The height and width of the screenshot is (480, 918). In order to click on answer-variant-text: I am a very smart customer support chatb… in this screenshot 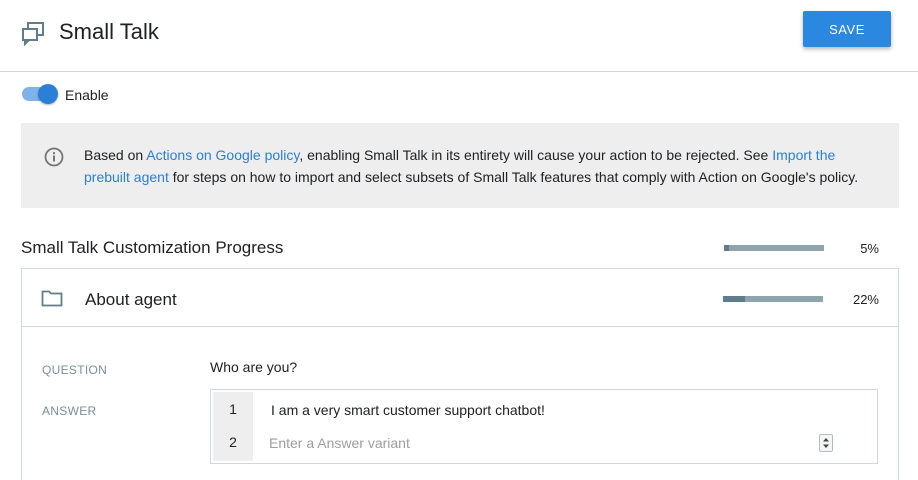, I will do `click(408, 410)`.